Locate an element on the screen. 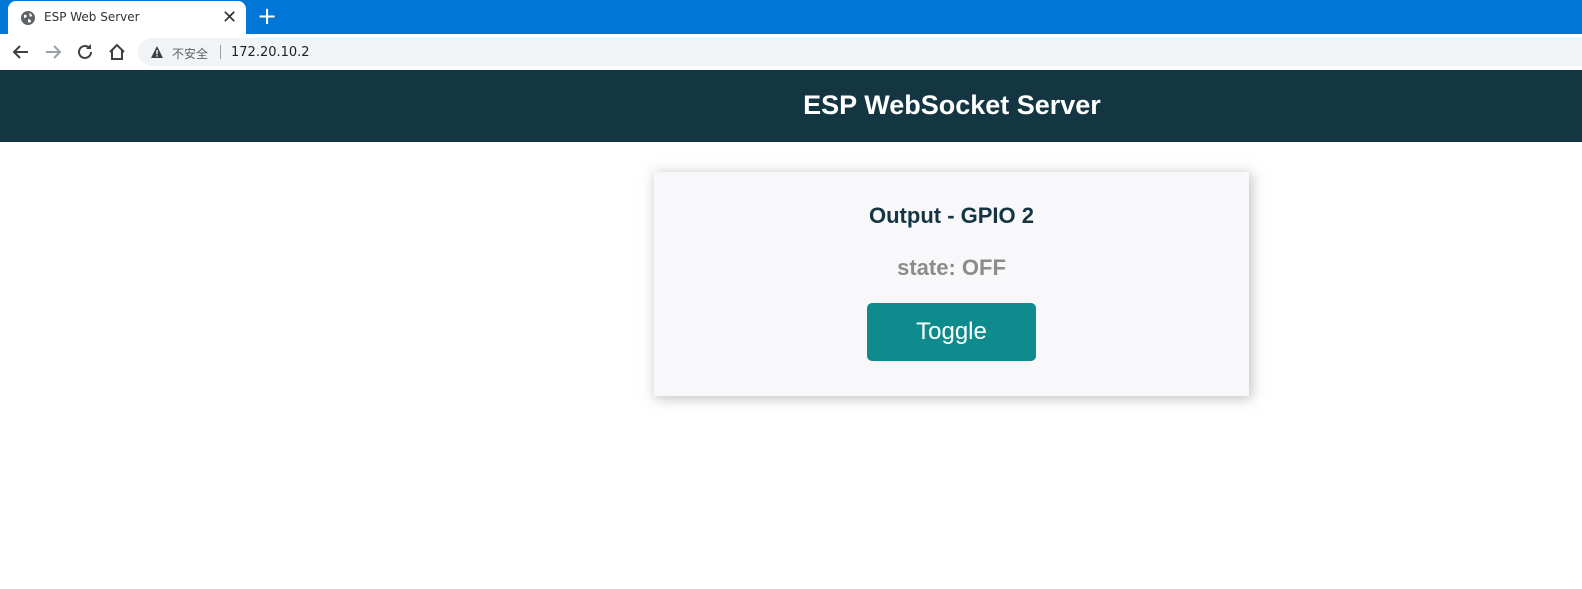  browser-toolbar: 不安全 172.20.10.2 is located at coordinates (791, 52).